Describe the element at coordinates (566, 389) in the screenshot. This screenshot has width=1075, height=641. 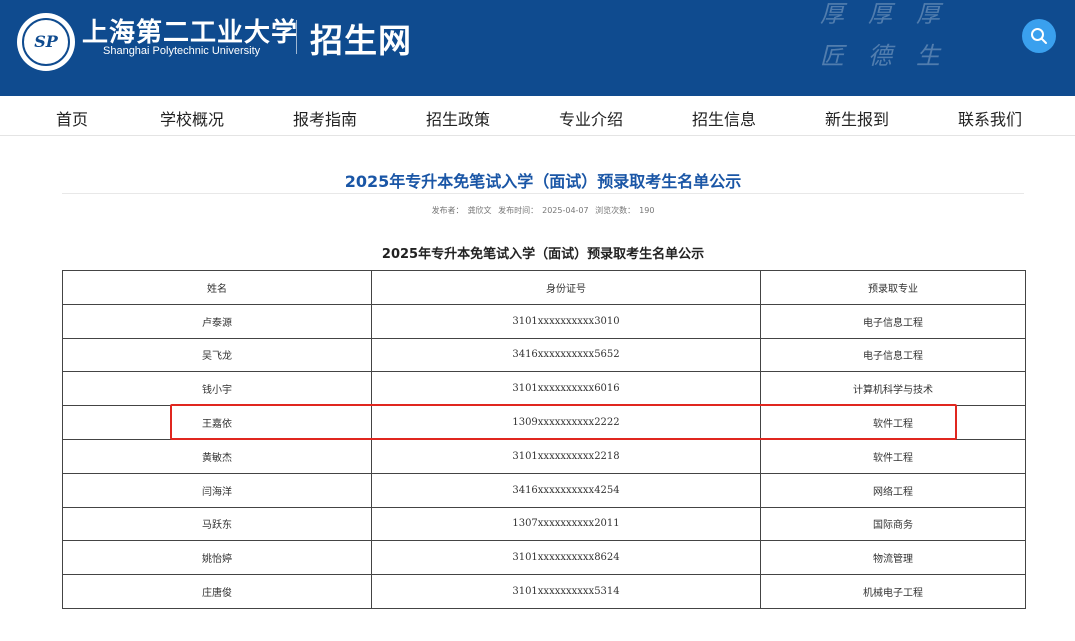
I see `cell-id: 3101xxxxxxxxxx6016` at that location.